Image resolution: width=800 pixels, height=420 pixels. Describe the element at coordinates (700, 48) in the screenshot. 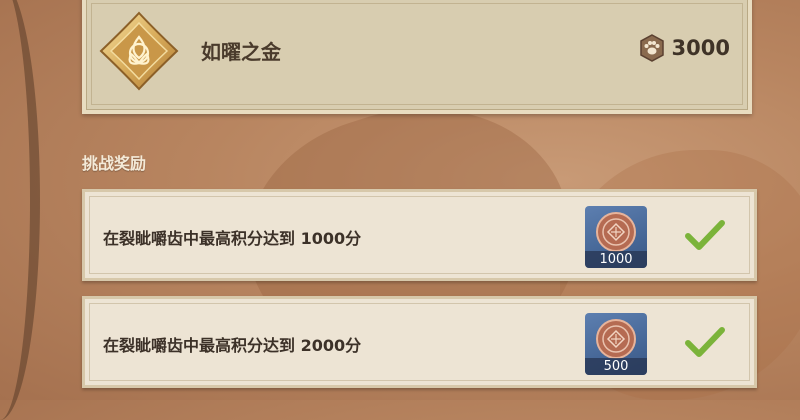

I see `cost-value: 3000` at that location.